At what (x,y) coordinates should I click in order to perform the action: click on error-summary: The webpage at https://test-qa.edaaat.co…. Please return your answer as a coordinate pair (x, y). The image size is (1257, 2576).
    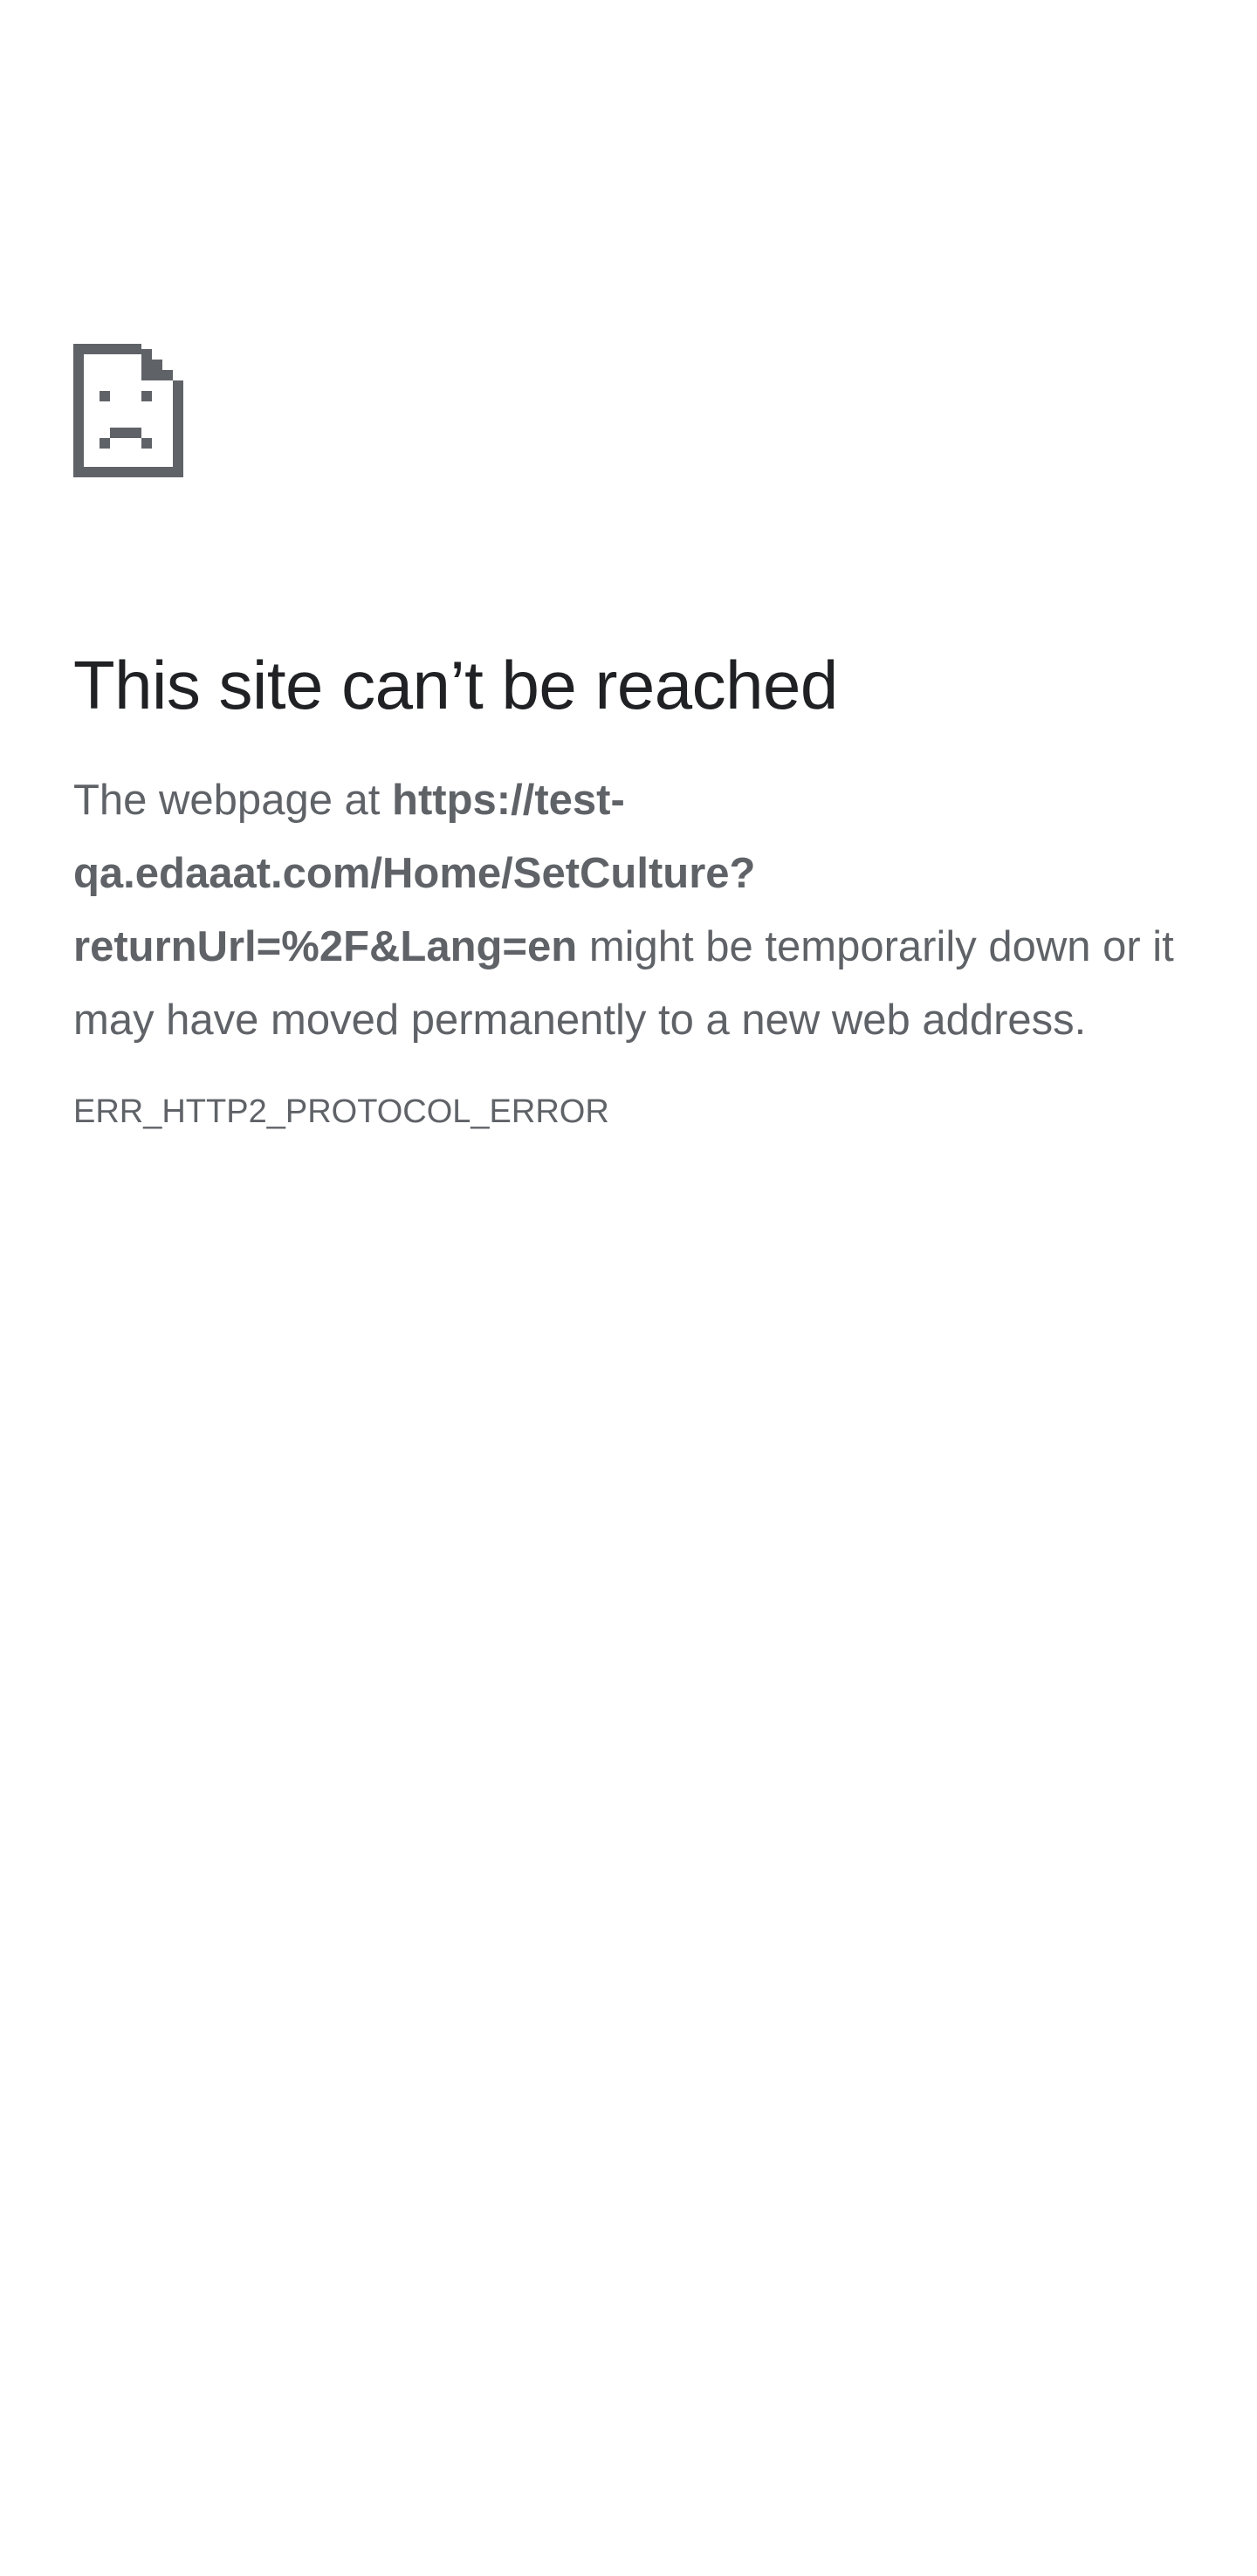
    Looking at the image, I should click on (636, 911).